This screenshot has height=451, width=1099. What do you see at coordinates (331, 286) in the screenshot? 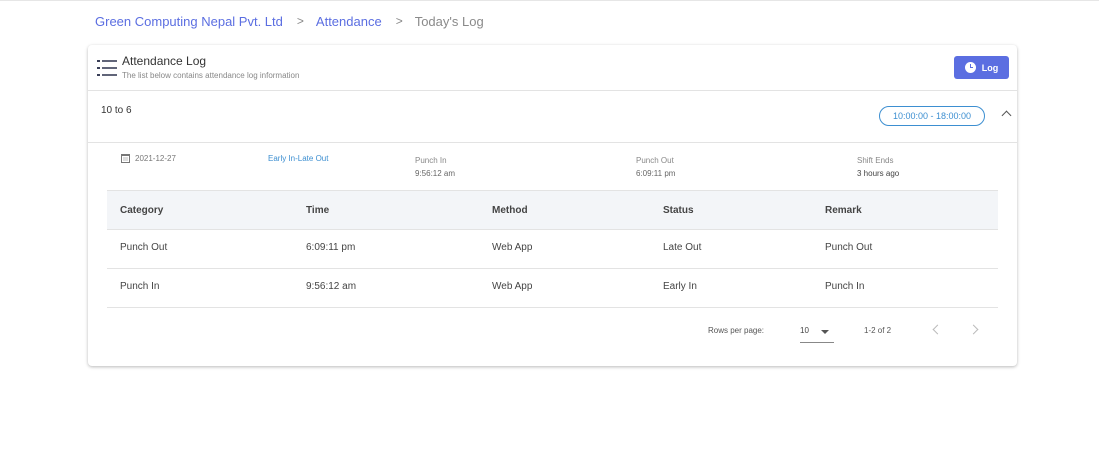
I see `cell-time: 9:56:12 am` at bounding box center [331, 286].